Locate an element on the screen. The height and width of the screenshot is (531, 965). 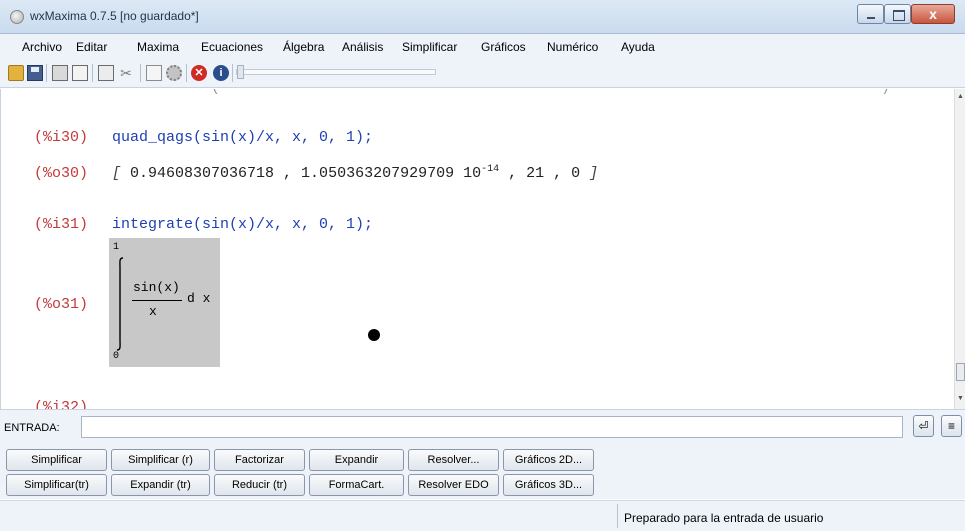
gear-icon is located at coordinates (174, 73).